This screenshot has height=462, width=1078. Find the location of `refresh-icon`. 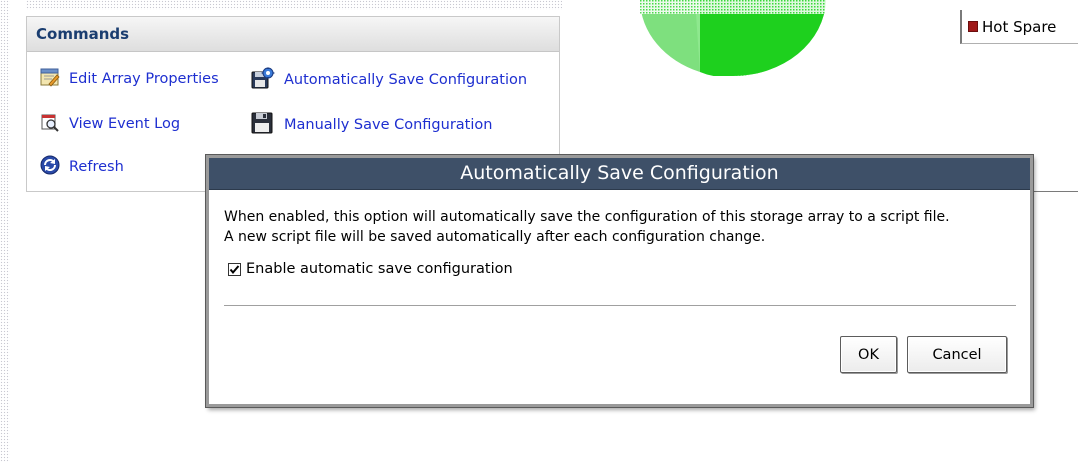

refresh-icon is located at coordinates (50, 167).